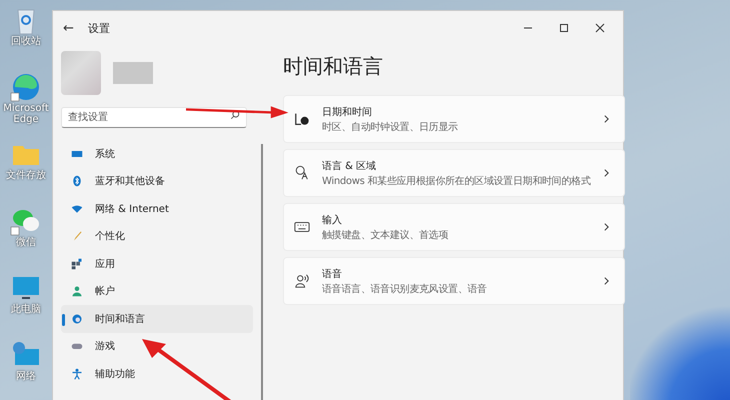 Image resolution: width=730 pixels, height=400 pixels. I want to click on accessibility-icon, so click(77, 374).